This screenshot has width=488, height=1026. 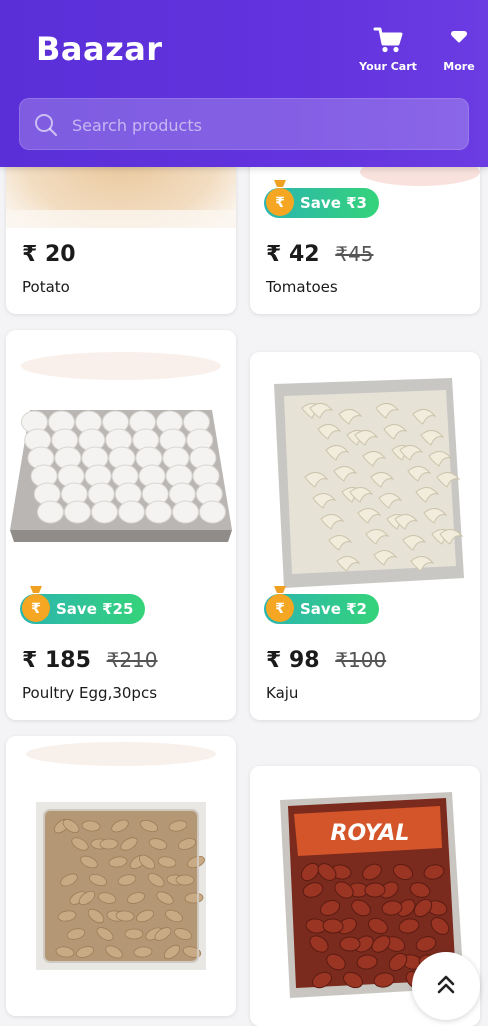 I want to click on save-label: Save ₹2, so click(x=333, y=609).